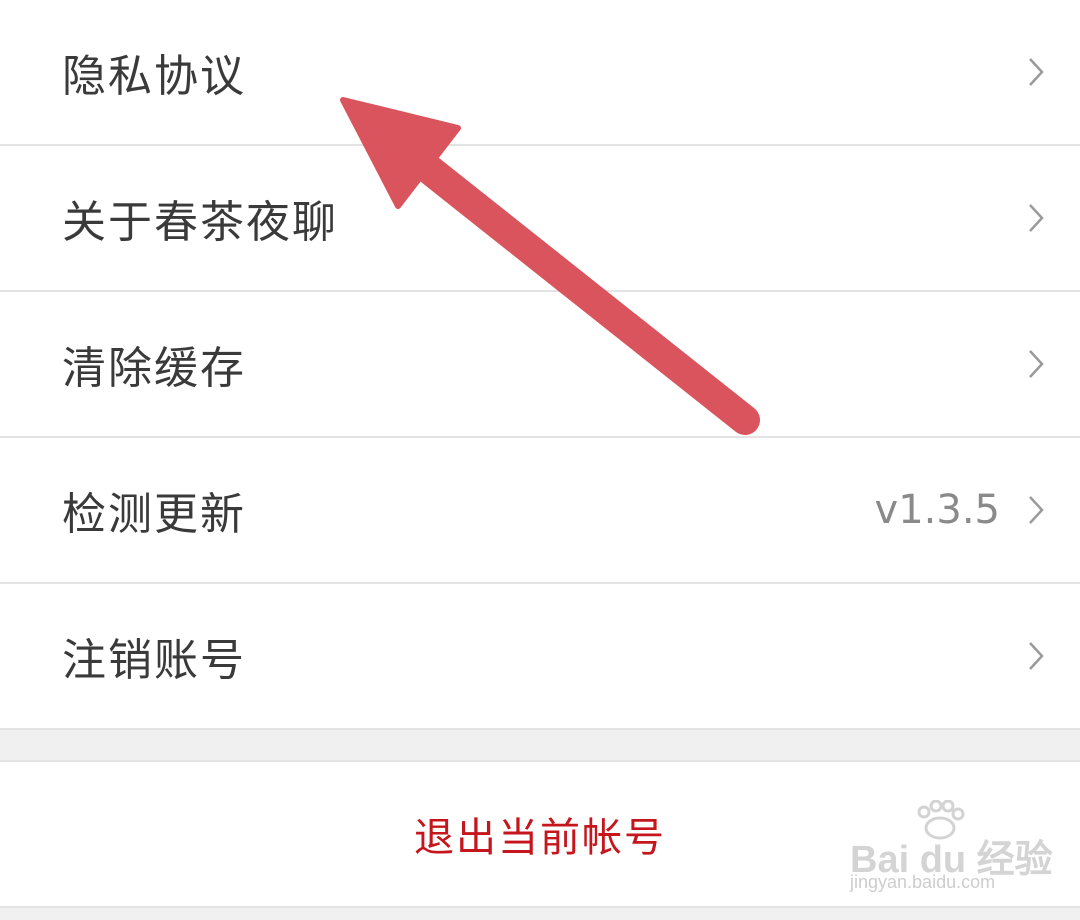  Describe the element at coordinates (154, 660) in the screenshot. I see `settings-item-label: 注销账号` at that location.